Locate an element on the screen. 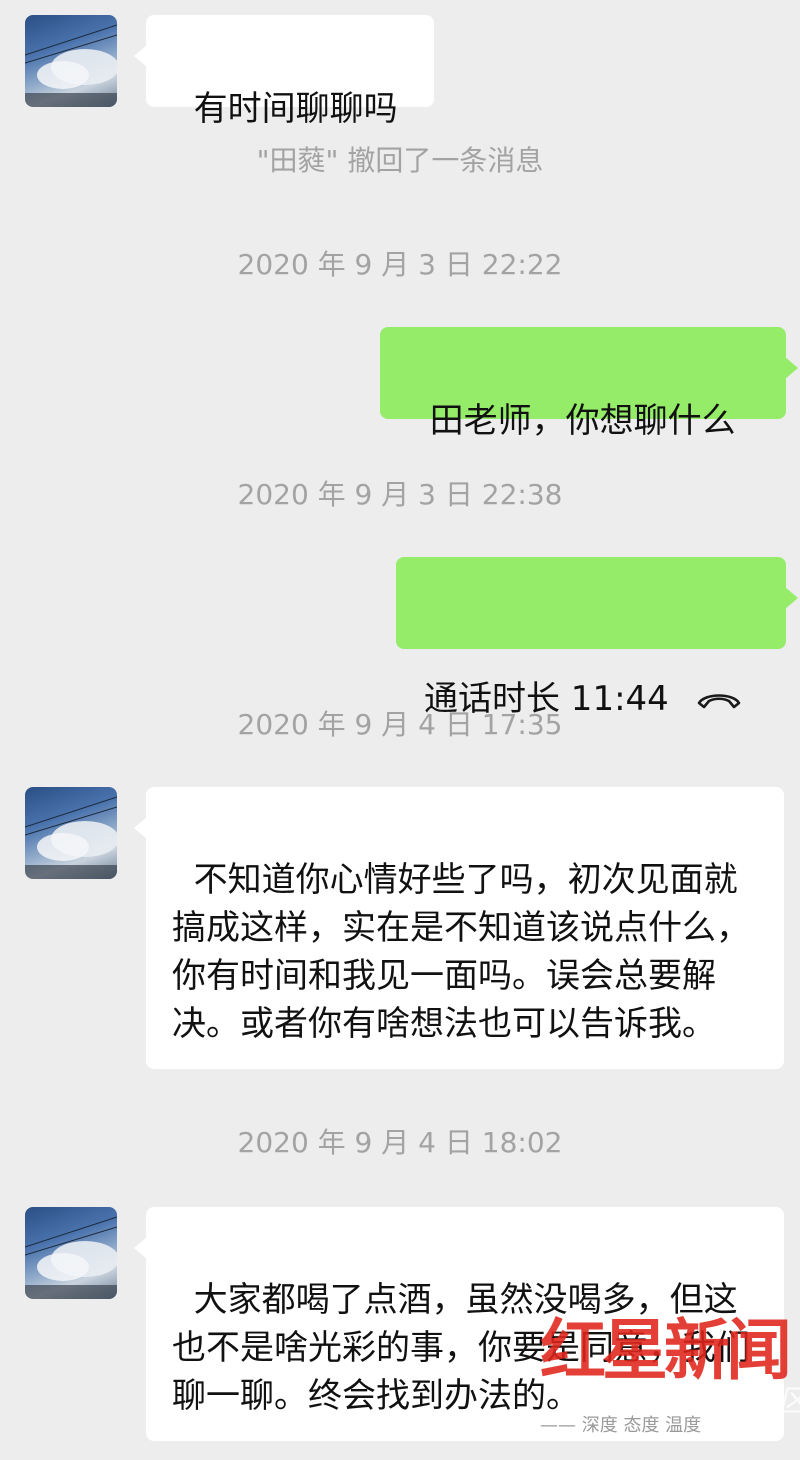 This screenshot has height=1460, width=800. timestamp: 2020 年 9 月 4 日 18:02 is located at coordinates (400, 1142).